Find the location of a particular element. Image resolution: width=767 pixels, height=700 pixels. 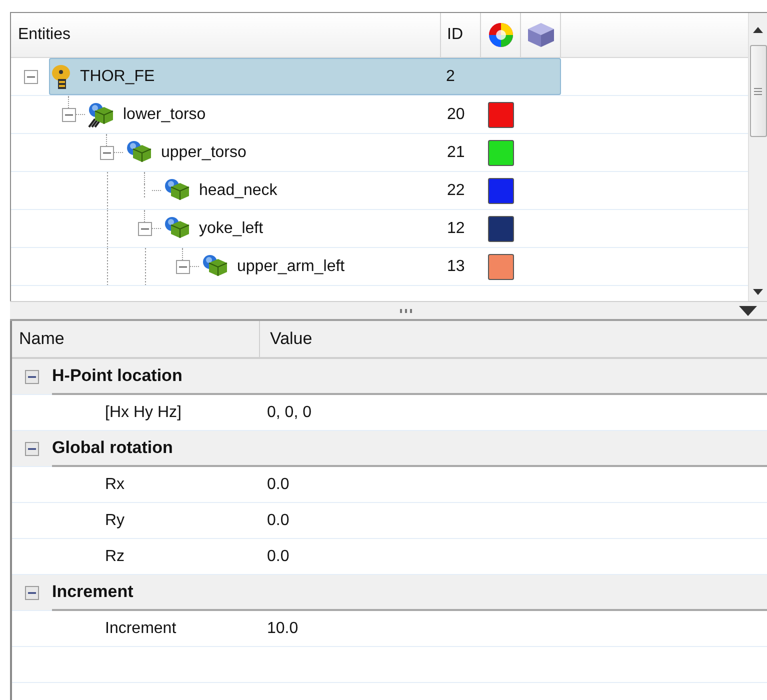

tree-row: THOR_FE 2 is located at coordinates (305, 76).